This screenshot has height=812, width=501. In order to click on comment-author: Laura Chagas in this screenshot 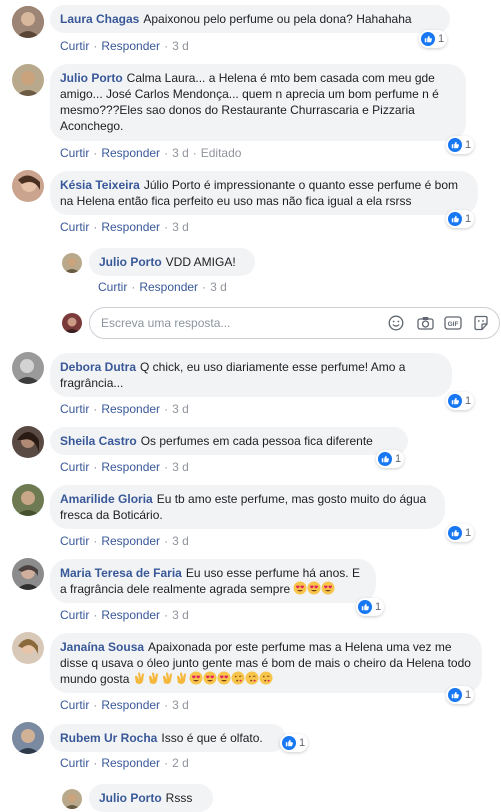, I will do `click(99, 19)`.